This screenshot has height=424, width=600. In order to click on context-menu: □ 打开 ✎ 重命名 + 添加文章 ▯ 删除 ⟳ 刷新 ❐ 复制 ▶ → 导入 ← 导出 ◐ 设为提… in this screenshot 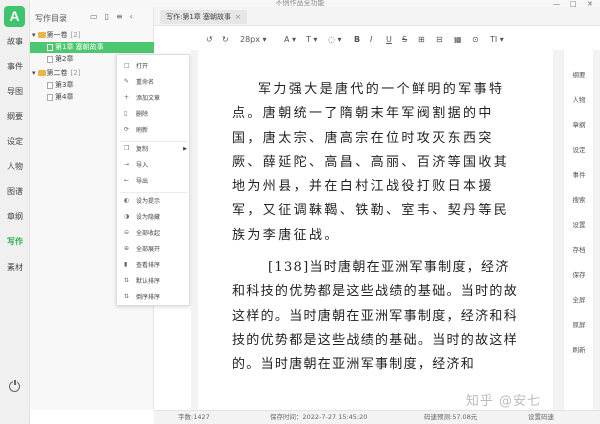, I will do `click(153, 180)`.